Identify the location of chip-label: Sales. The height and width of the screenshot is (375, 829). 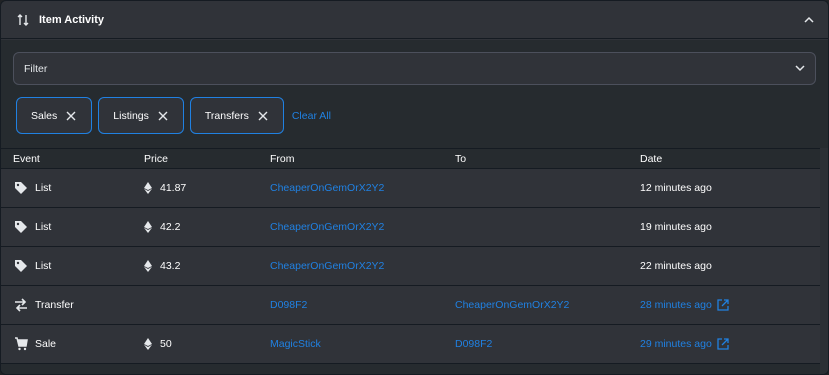
(44, 115).